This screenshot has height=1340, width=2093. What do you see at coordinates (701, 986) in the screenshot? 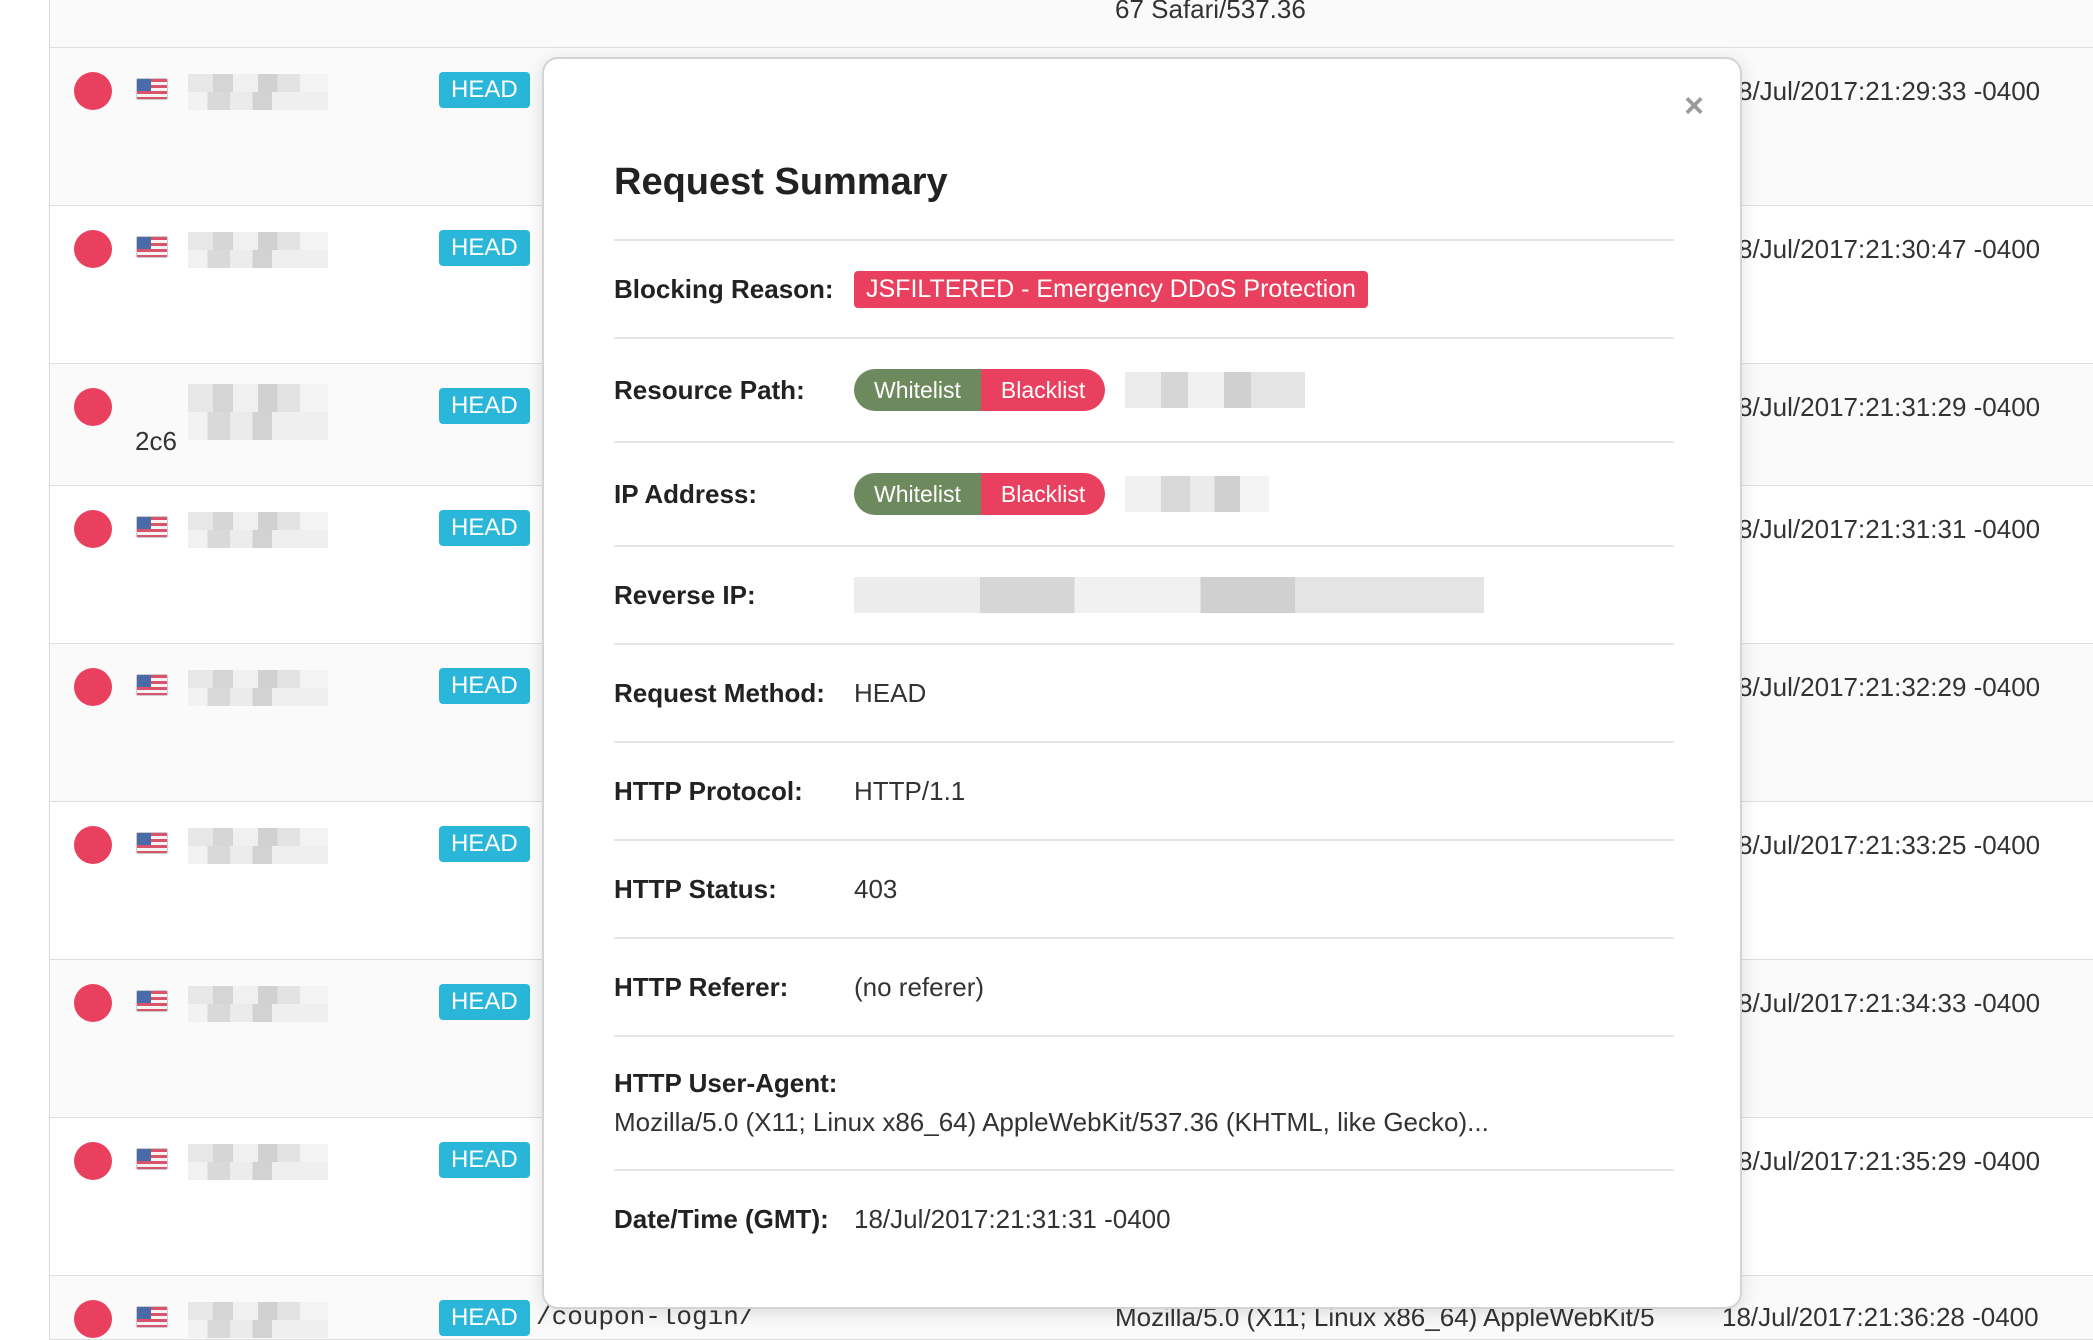
I see `http-referer-label: HTTP Referer:` at bounding box center [701, 986].